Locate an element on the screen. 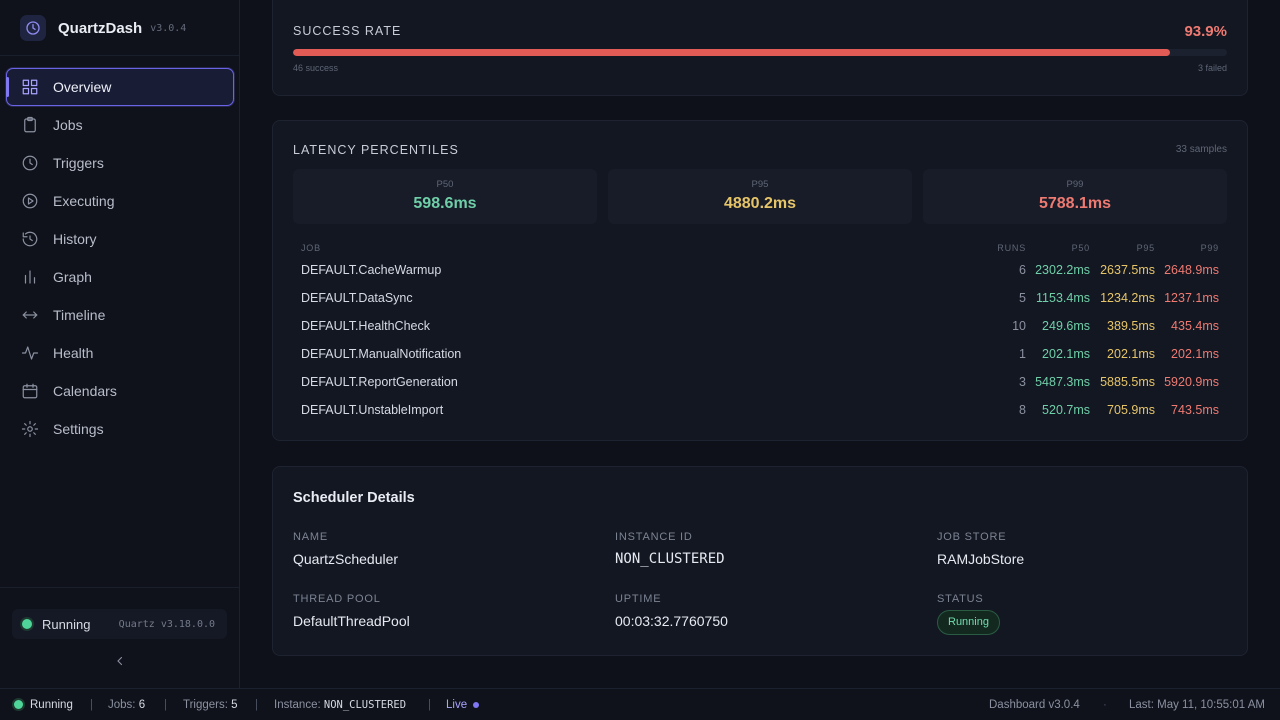  sidebar-item-health: Health is located at coordinates (120, 353).